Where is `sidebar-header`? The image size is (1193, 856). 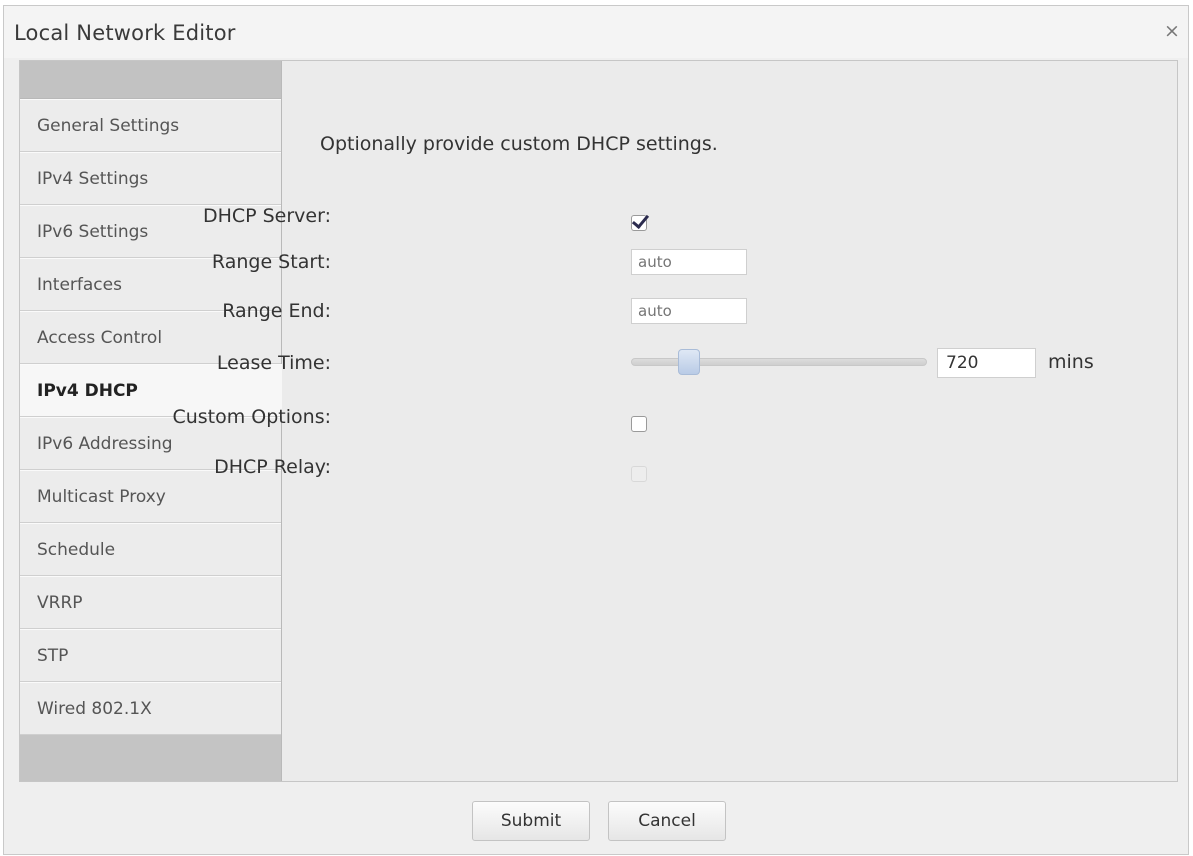
sidebar-header is located at coordinates (150, 80).